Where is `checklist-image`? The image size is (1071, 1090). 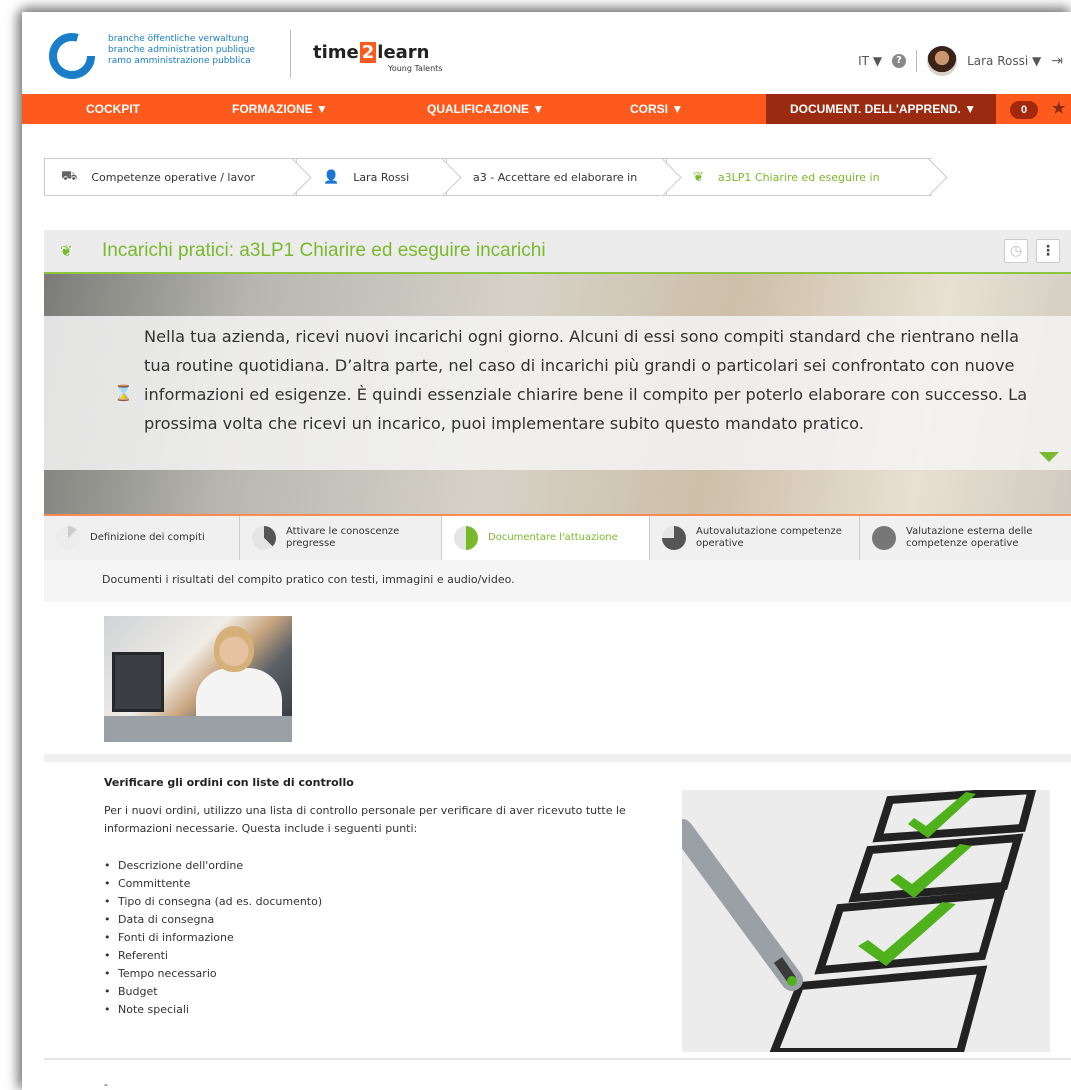 checklist-image is located at coordinates (866, 921).